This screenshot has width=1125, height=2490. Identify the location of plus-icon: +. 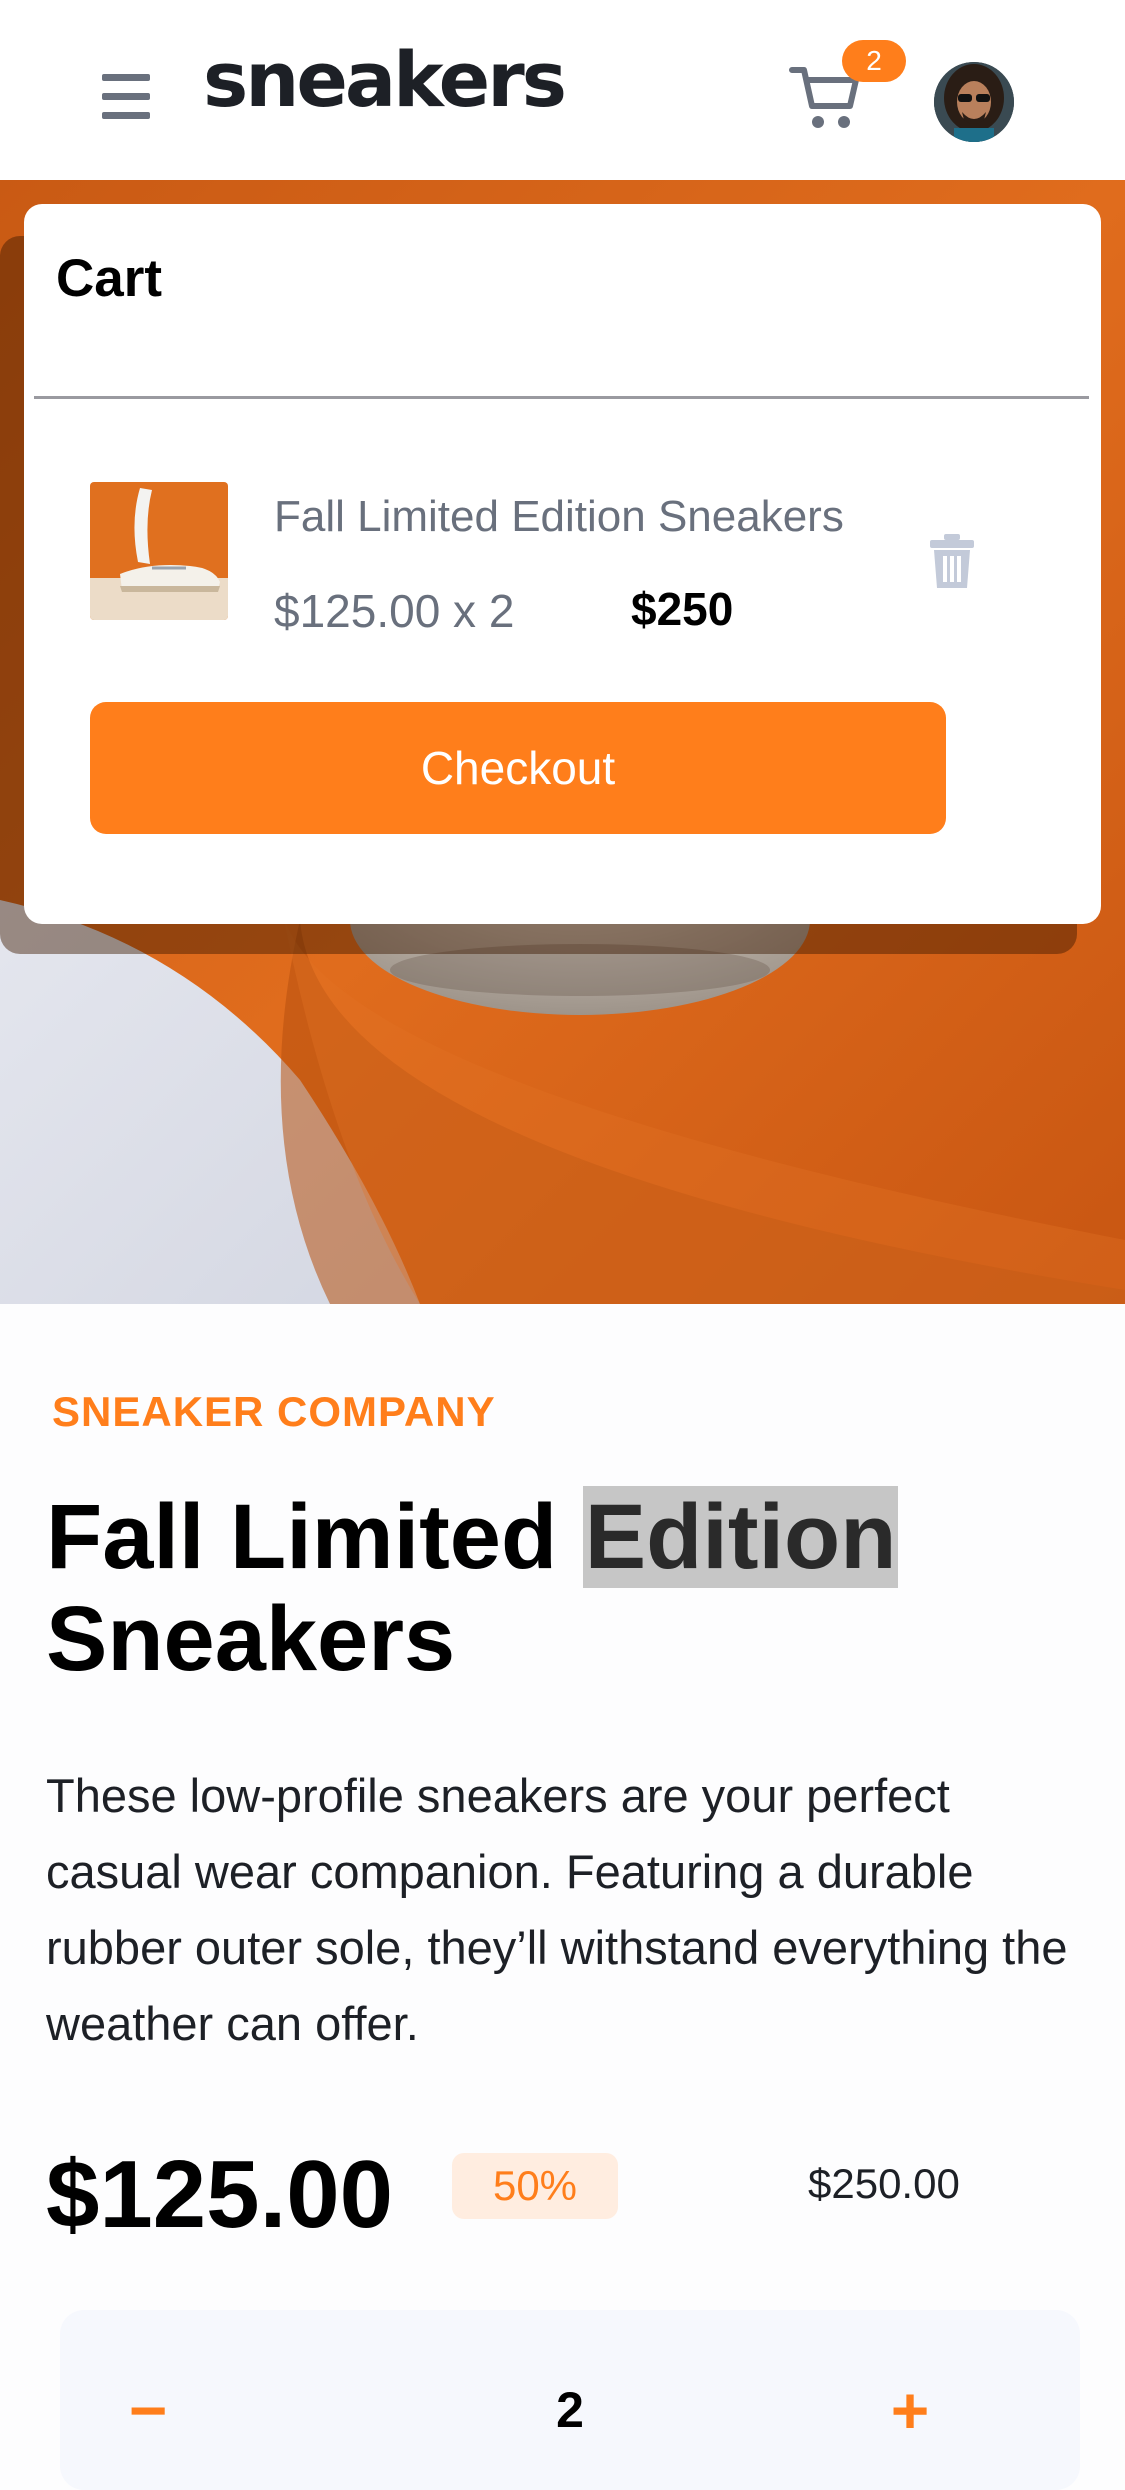
(910, 2410).